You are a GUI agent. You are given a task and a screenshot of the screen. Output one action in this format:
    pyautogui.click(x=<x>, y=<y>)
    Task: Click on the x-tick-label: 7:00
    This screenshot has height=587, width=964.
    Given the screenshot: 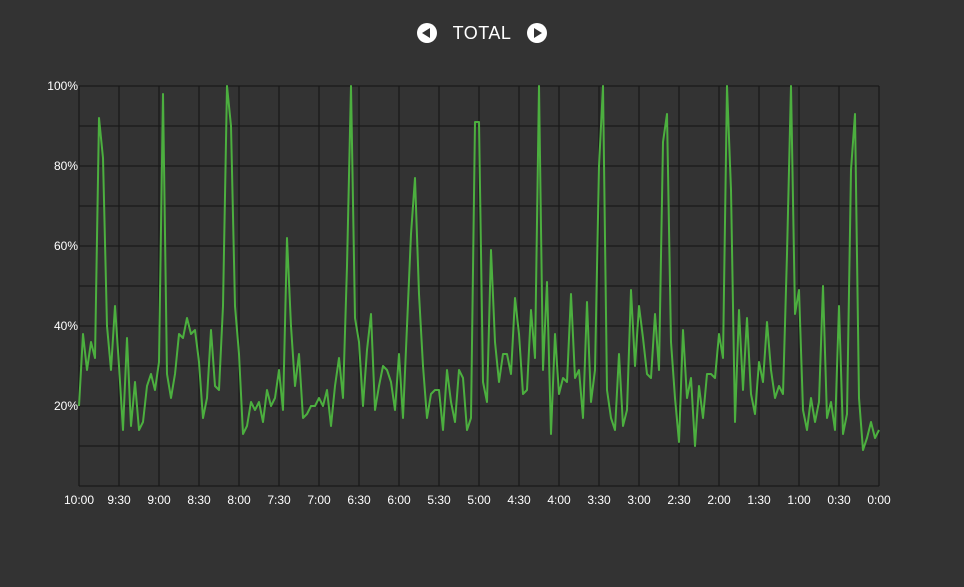 What is the action you would take?
    pyautogui.click(x=319, y=500)
    